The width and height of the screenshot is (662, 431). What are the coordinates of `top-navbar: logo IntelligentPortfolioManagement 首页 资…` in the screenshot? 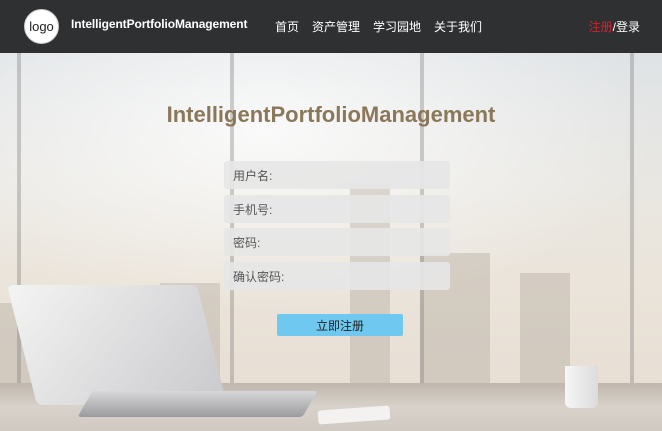 It's located at (331, 26).